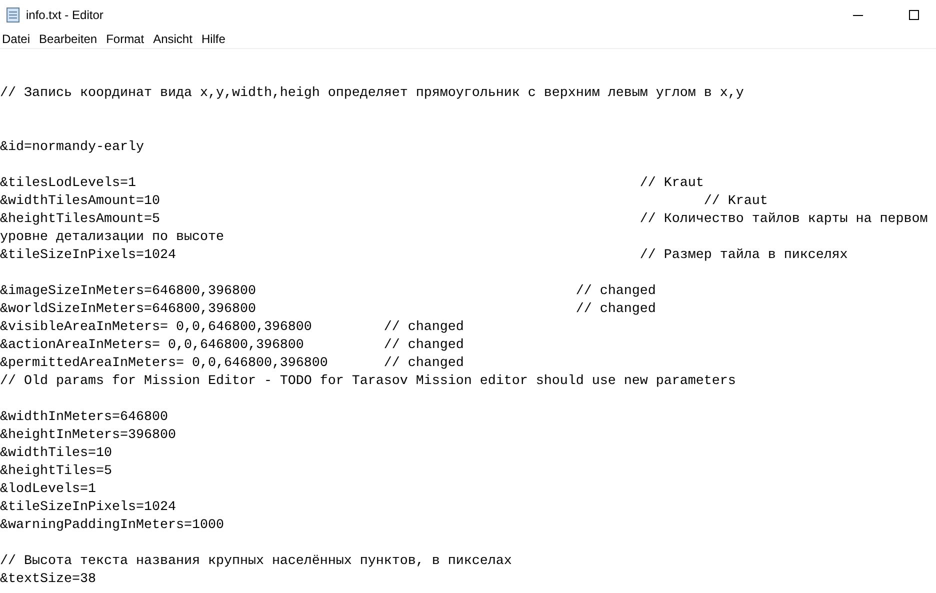 The image size is (936, 593). Describe the element at coordinates (48, 490) in the screenshot. I see `text-line: &lodLevels=1` at that location.